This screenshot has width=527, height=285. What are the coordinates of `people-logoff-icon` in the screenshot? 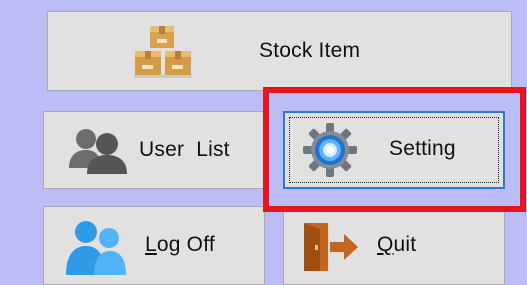 It's located at (96, 248).